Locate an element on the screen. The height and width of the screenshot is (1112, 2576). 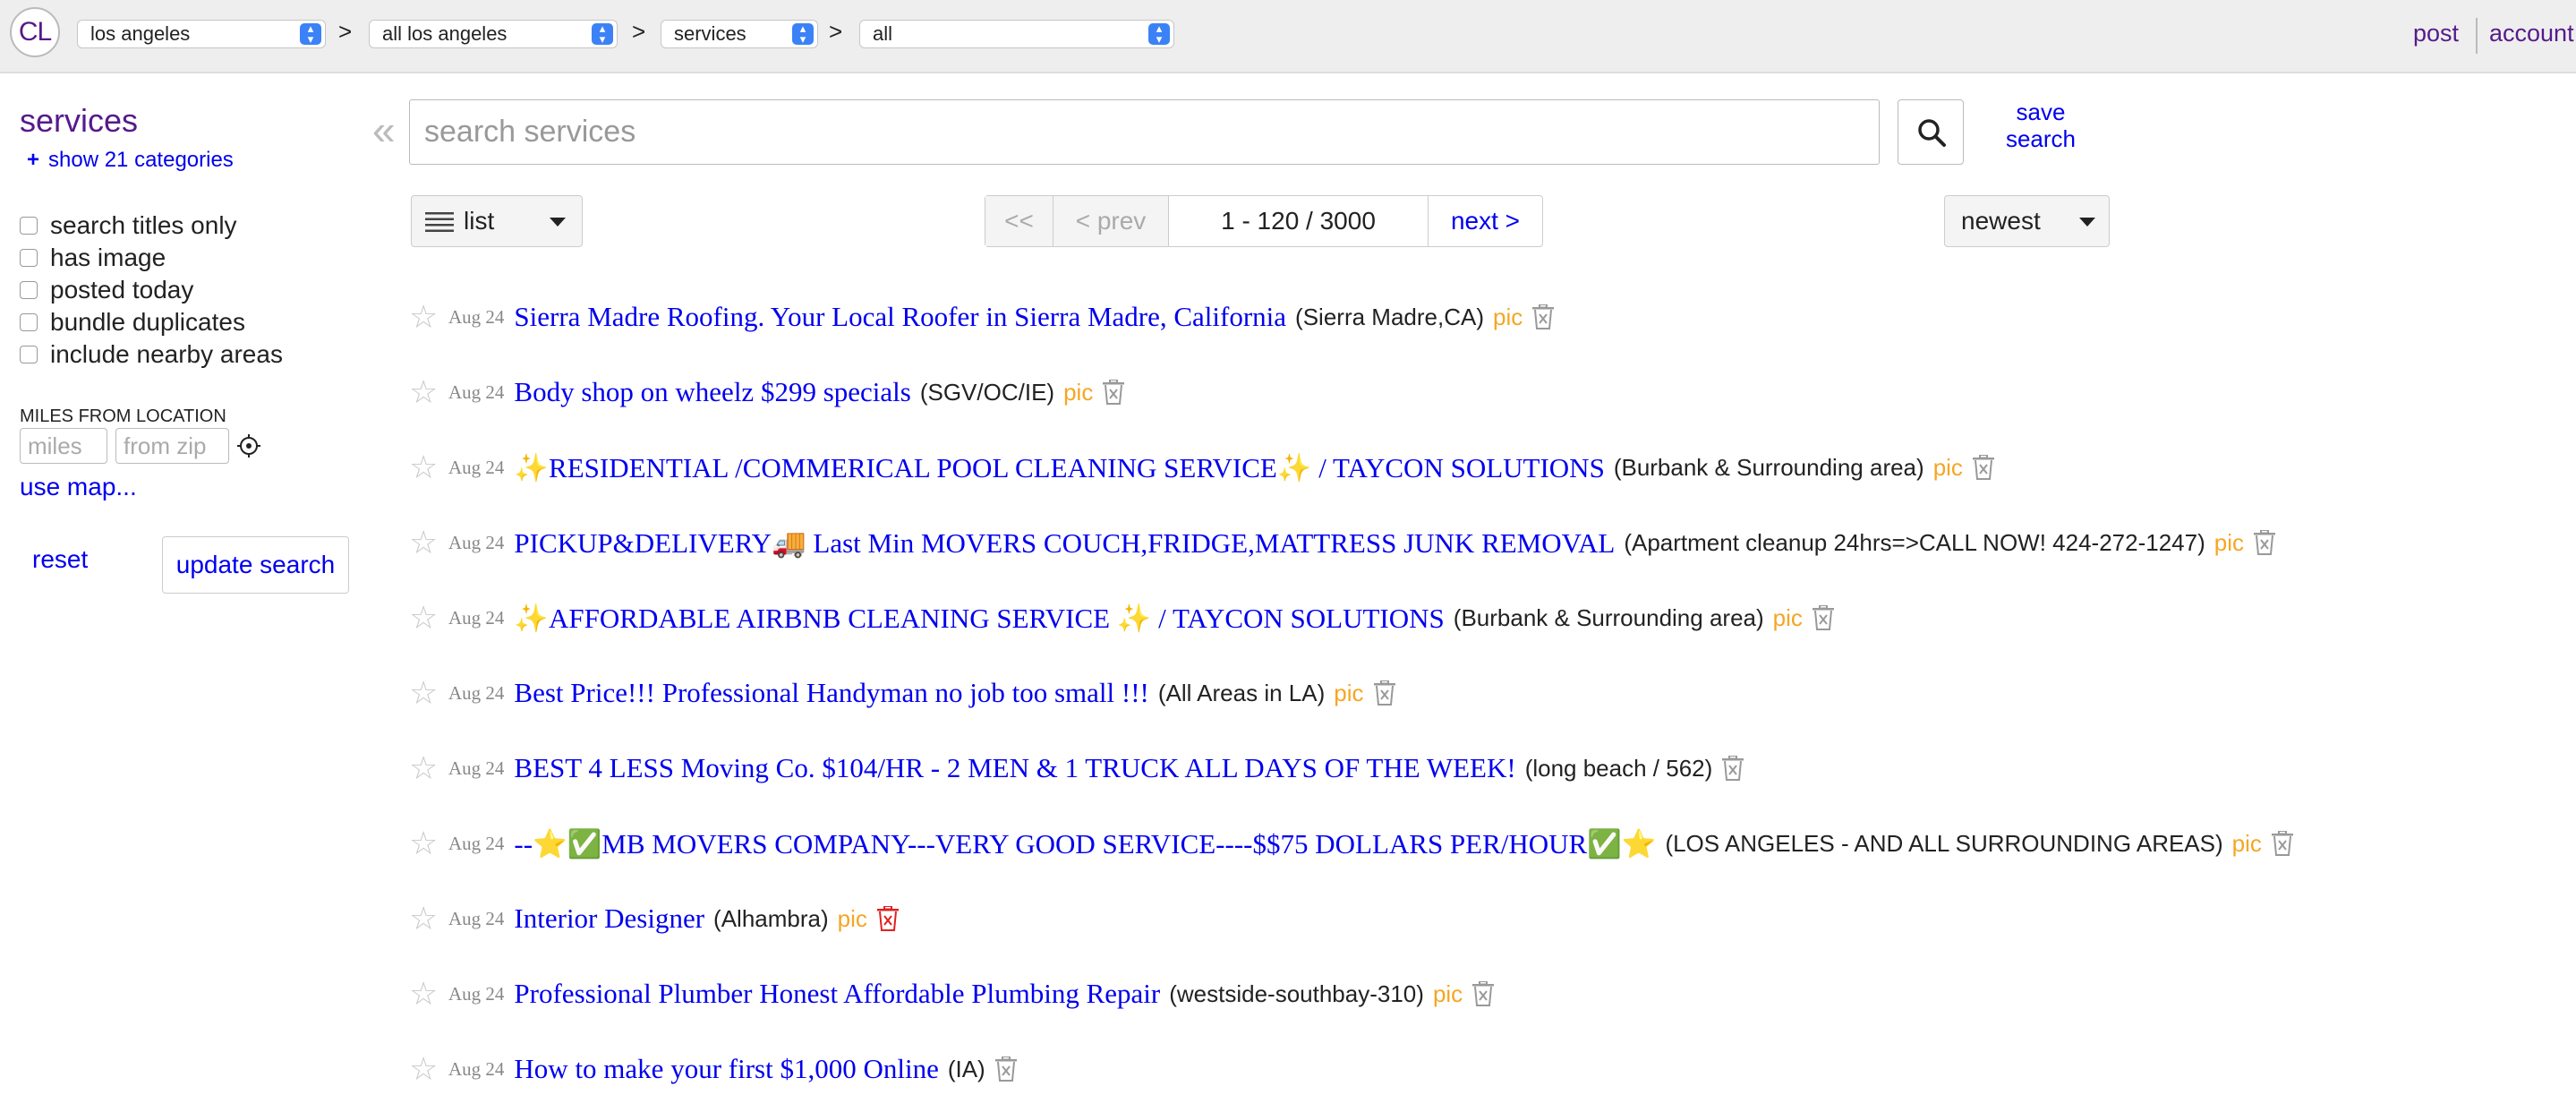
result-title-link: Interior Designer is located at coordinates (609, 918).